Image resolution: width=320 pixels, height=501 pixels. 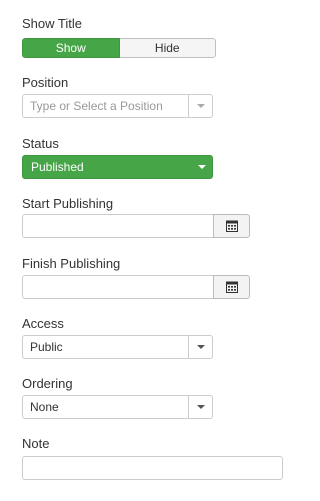 I want to click on position-label: Position, so click(x=45, y=82).